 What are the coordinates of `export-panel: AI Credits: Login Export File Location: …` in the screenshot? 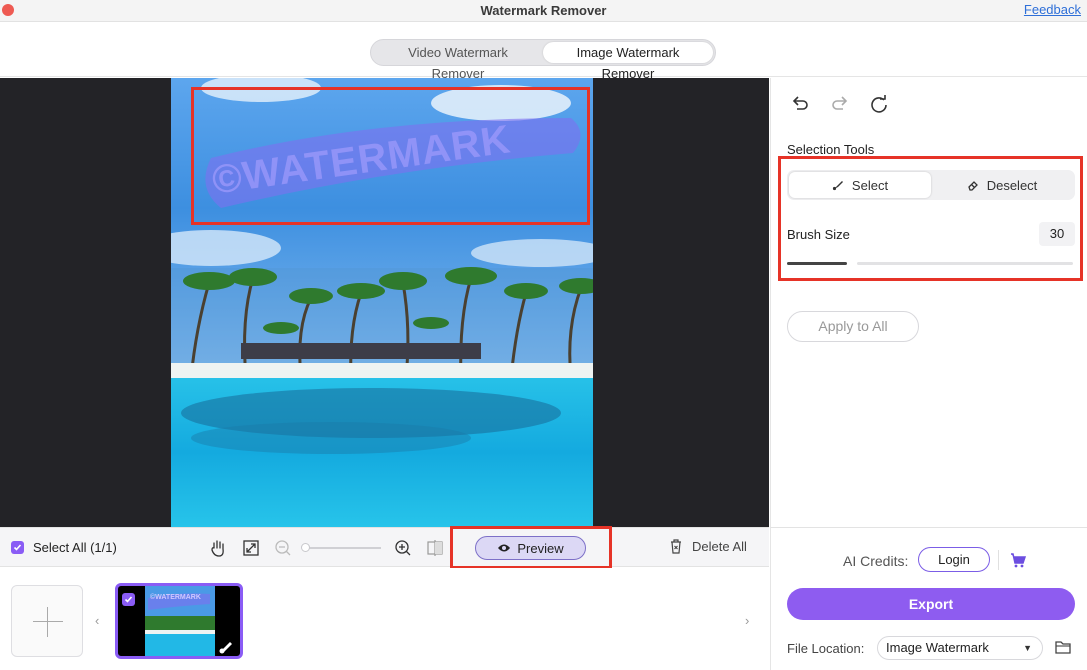 It's located at (928, 598).